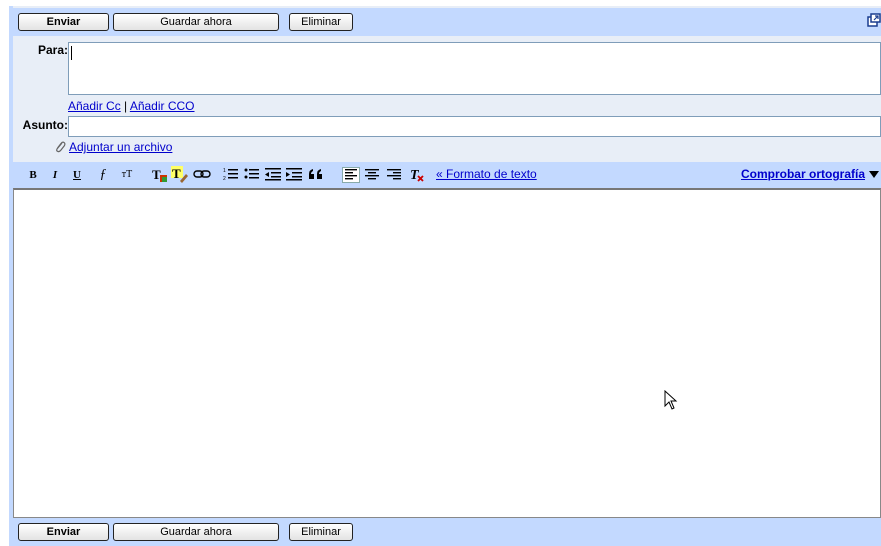  I want to click on font-button: ƒ, so click(103, 175).